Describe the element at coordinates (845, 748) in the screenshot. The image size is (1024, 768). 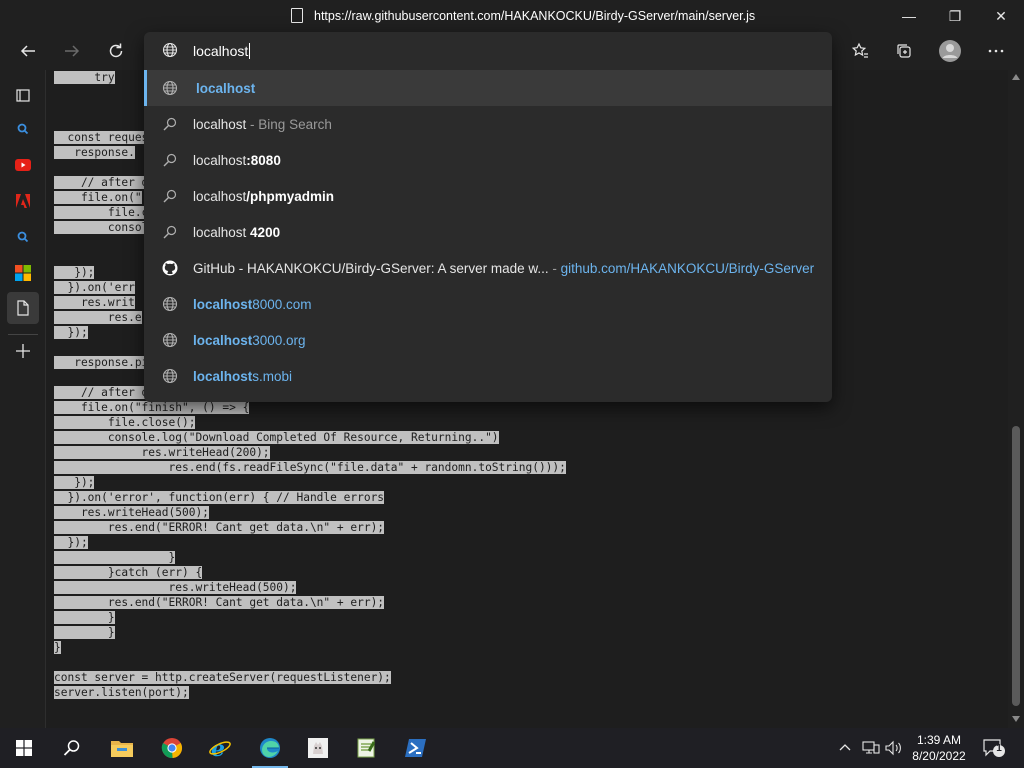
I see `show-hidden-icons-chevron-icon` at that location.